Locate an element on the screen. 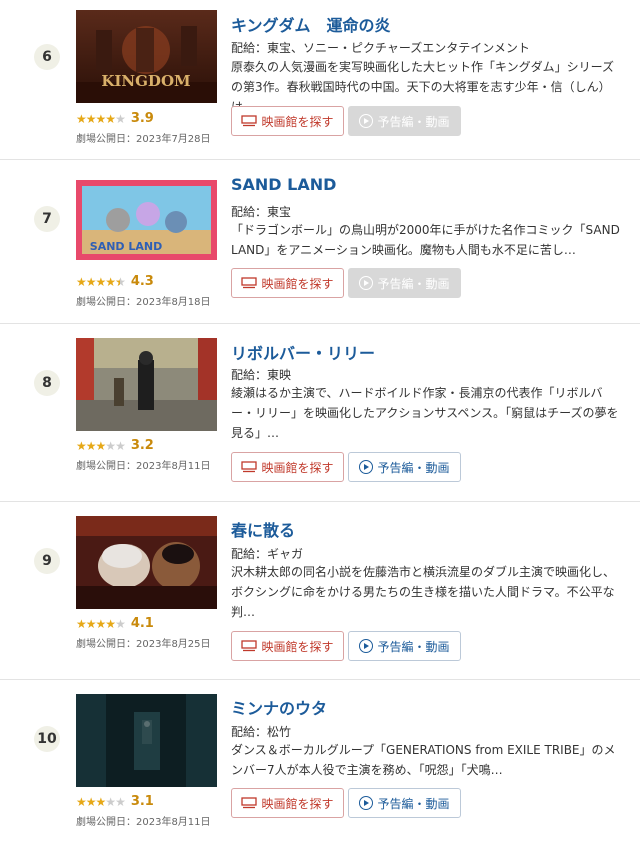 The width and height of the screenshot is (640, 842). rating-score: 3.1 is located at coordinates (142, 801).